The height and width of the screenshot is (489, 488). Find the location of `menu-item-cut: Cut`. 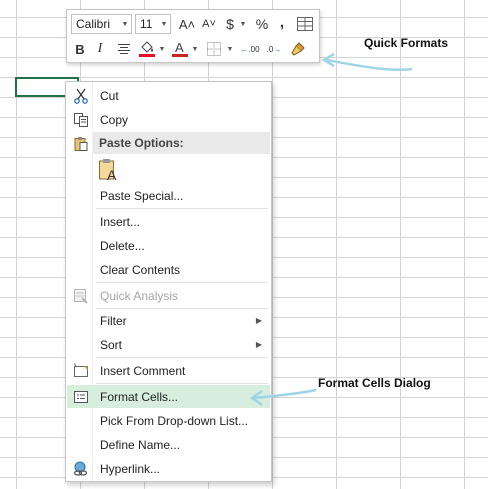

menu-item-cut: Cut is located at coordinates (168, 95).